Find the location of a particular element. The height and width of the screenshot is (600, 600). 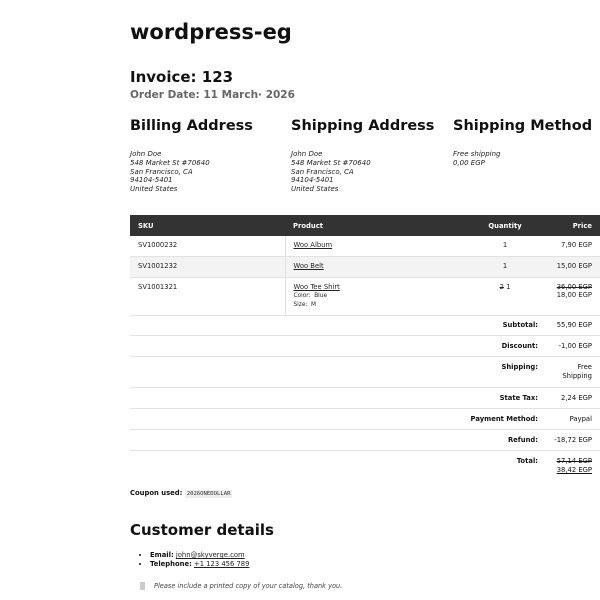

subtotal-value: 55,90 EGP is located at coordinates (574, 325).